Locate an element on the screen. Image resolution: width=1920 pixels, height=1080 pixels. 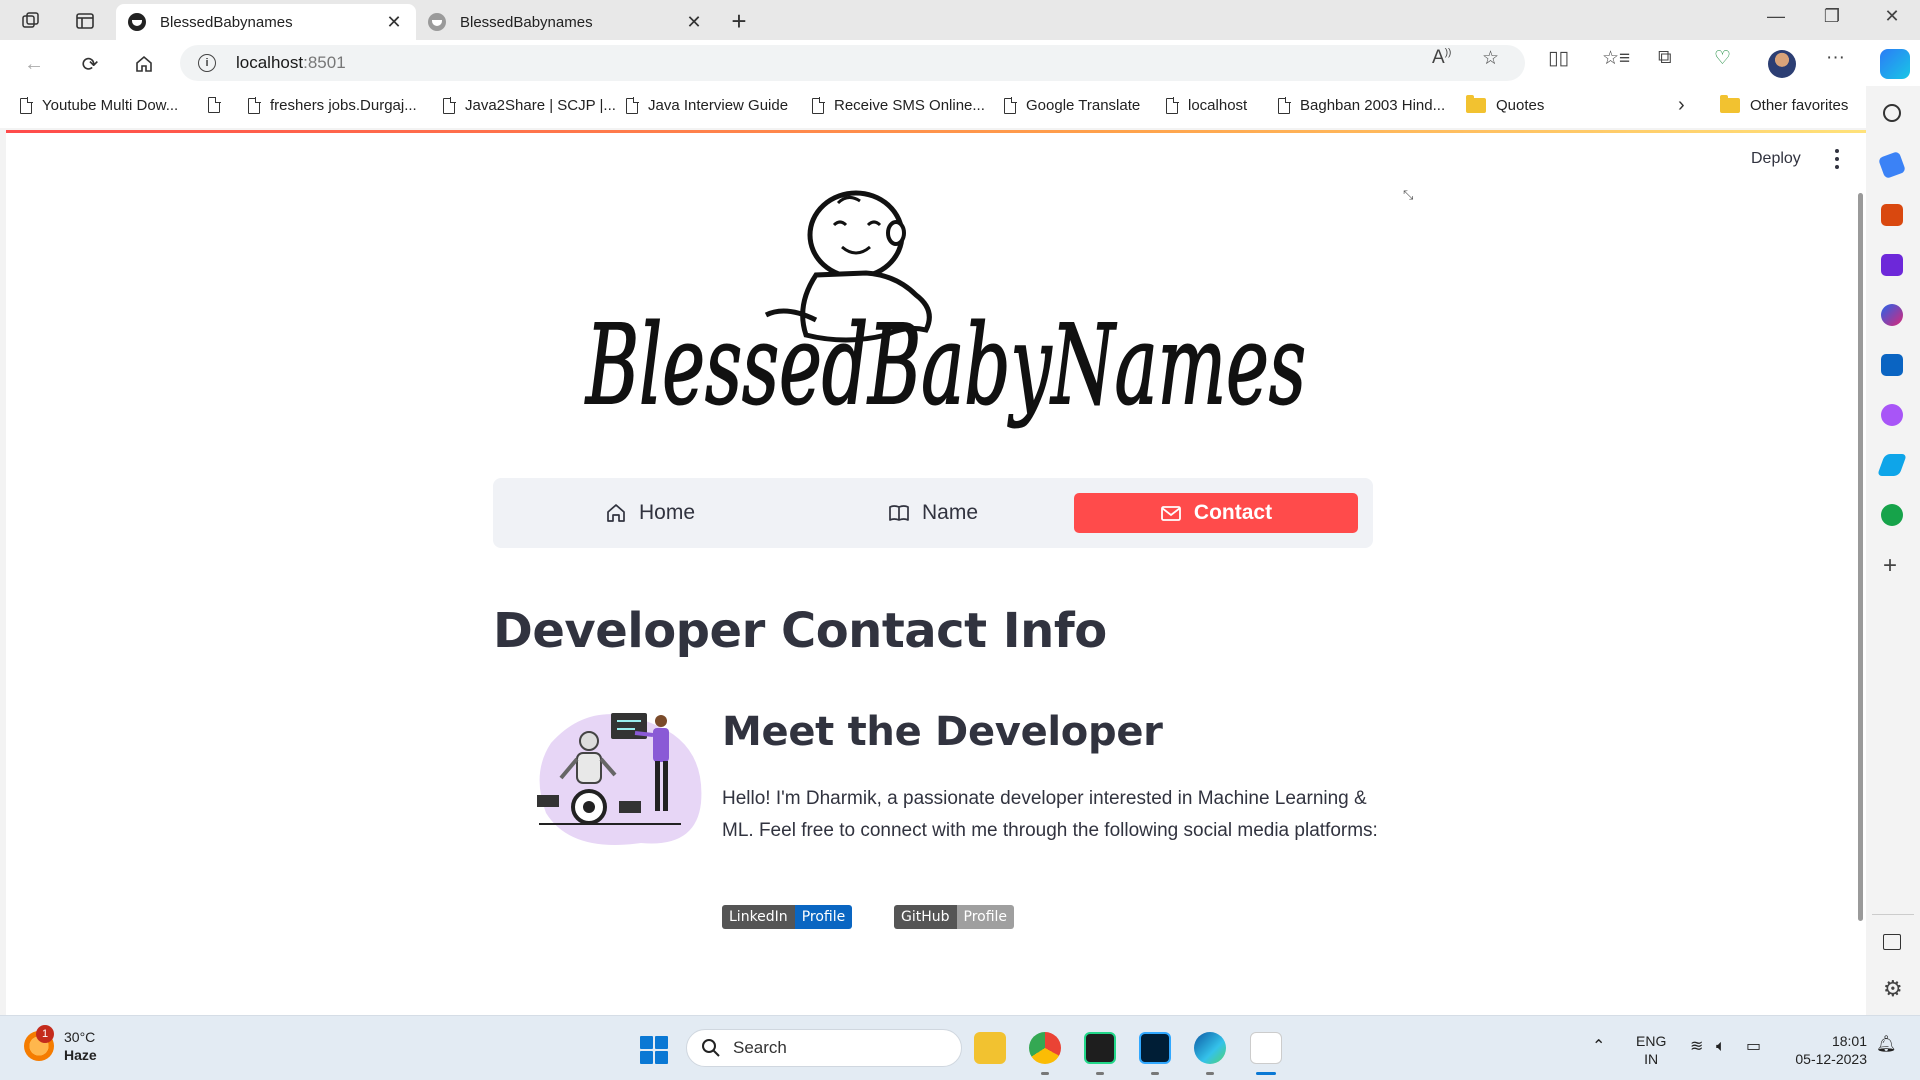
tab-actions-icon is located at coordinates (85, 21).